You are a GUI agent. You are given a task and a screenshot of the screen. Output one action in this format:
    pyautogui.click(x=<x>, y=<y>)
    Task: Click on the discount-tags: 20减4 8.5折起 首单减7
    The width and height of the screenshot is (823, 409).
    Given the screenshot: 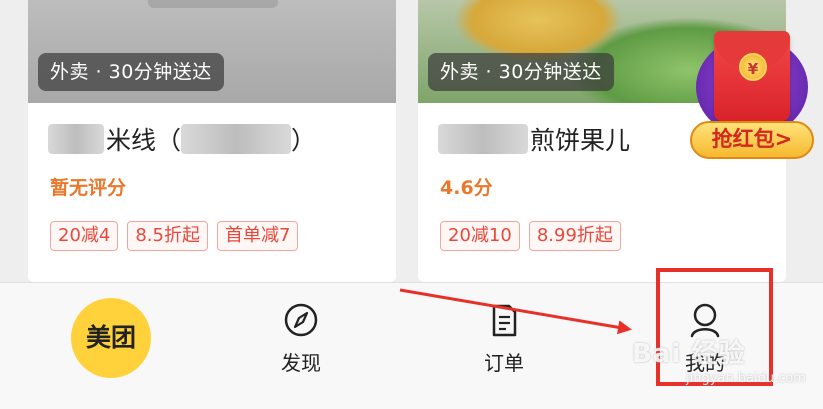 What is the action you would take?
    pyautogui.click(x=174, y=236)
    